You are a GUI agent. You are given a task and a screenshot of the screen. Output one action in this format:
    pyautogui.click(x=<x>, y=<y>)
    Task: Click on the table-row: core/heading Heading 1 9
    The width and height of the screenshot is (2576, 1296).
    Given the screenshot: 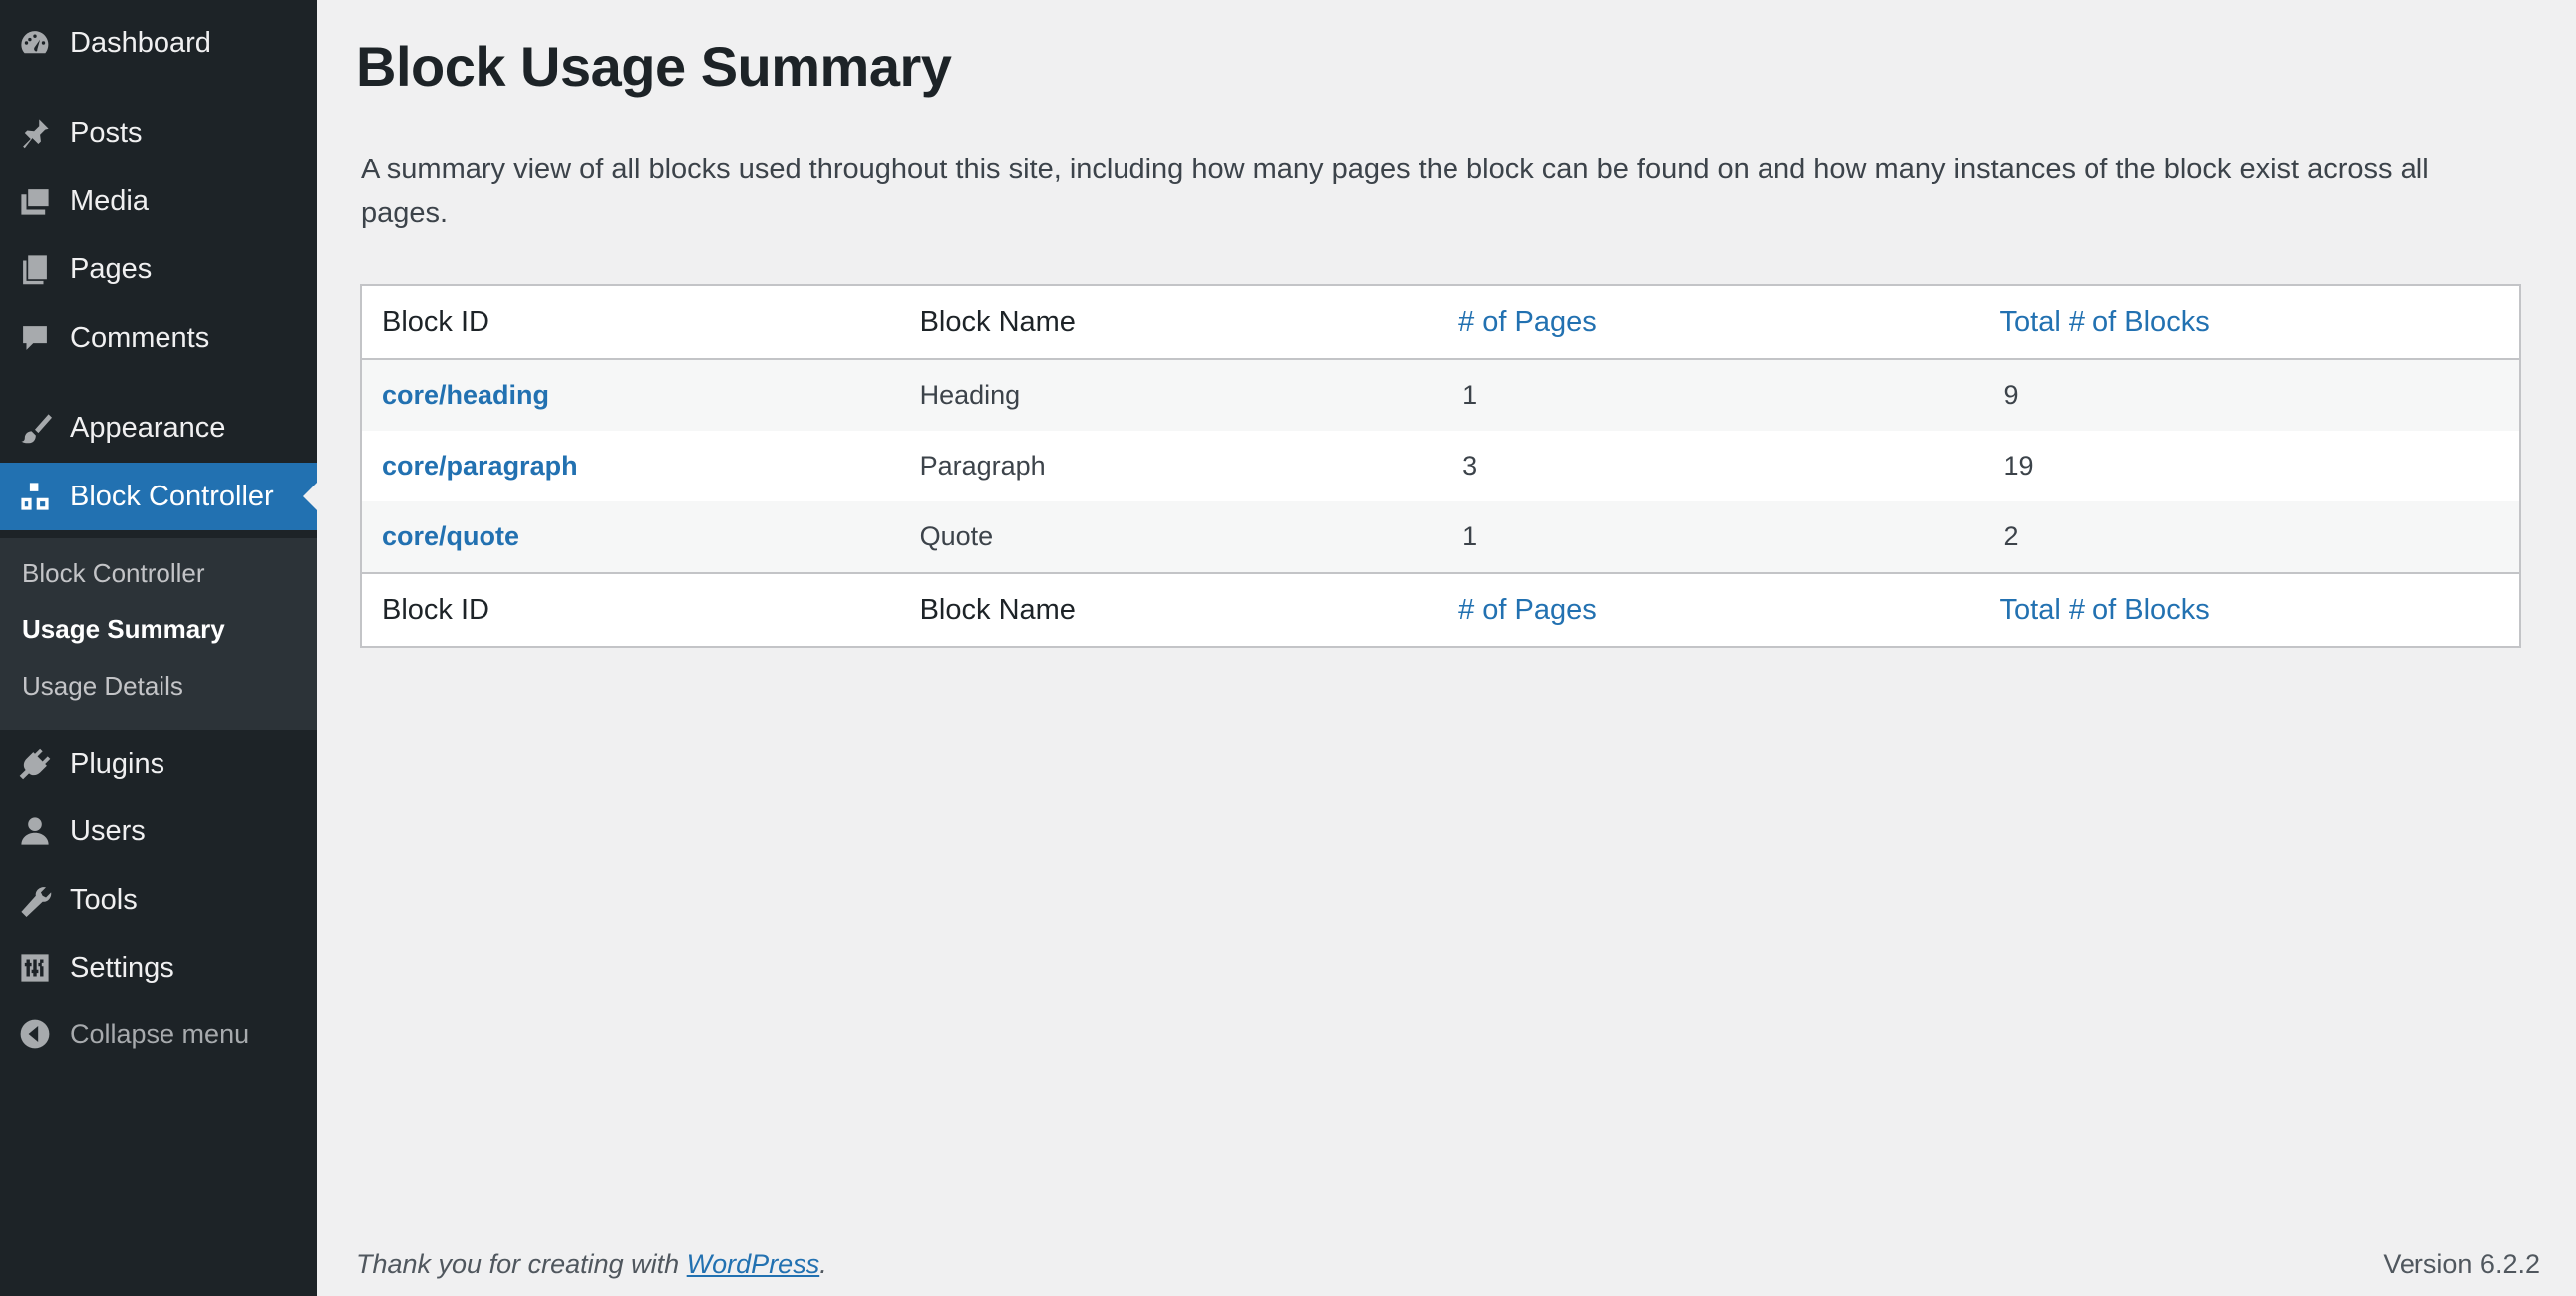 What is the action you would take?
    pyautogui.click(x=1440, y=395)
    